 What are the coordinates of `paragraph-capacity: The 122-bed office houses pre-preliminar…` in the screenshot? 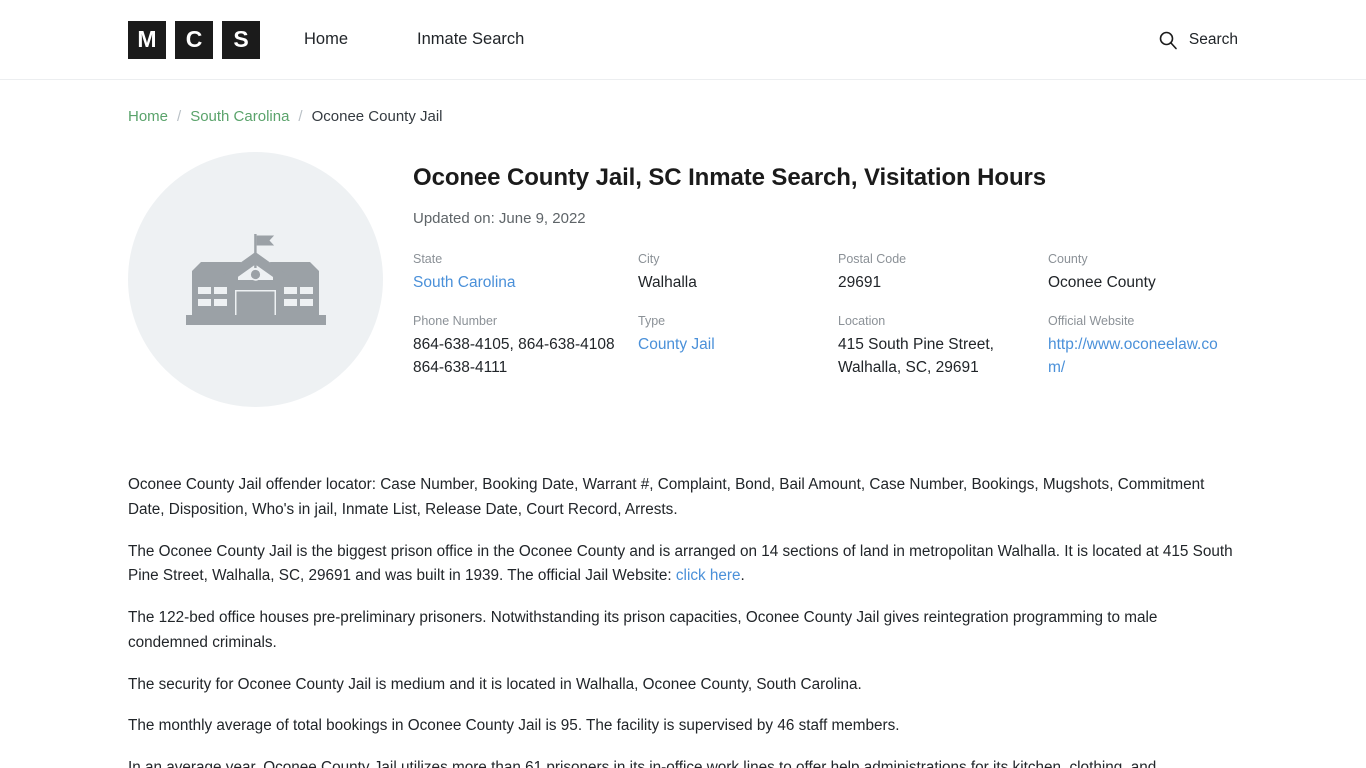 It's located at (643, 630).